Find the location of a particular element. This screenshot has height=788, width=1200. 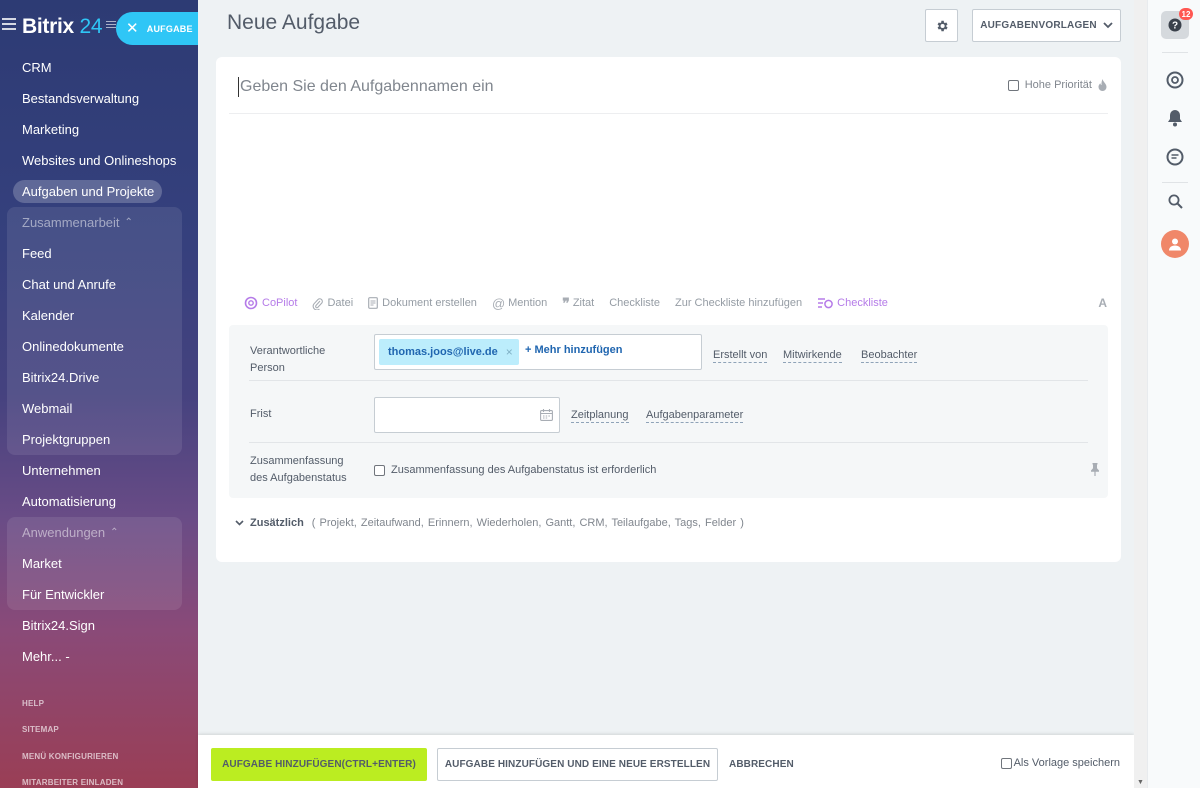

question-icon: ? is located at coordinates (1175, 25).